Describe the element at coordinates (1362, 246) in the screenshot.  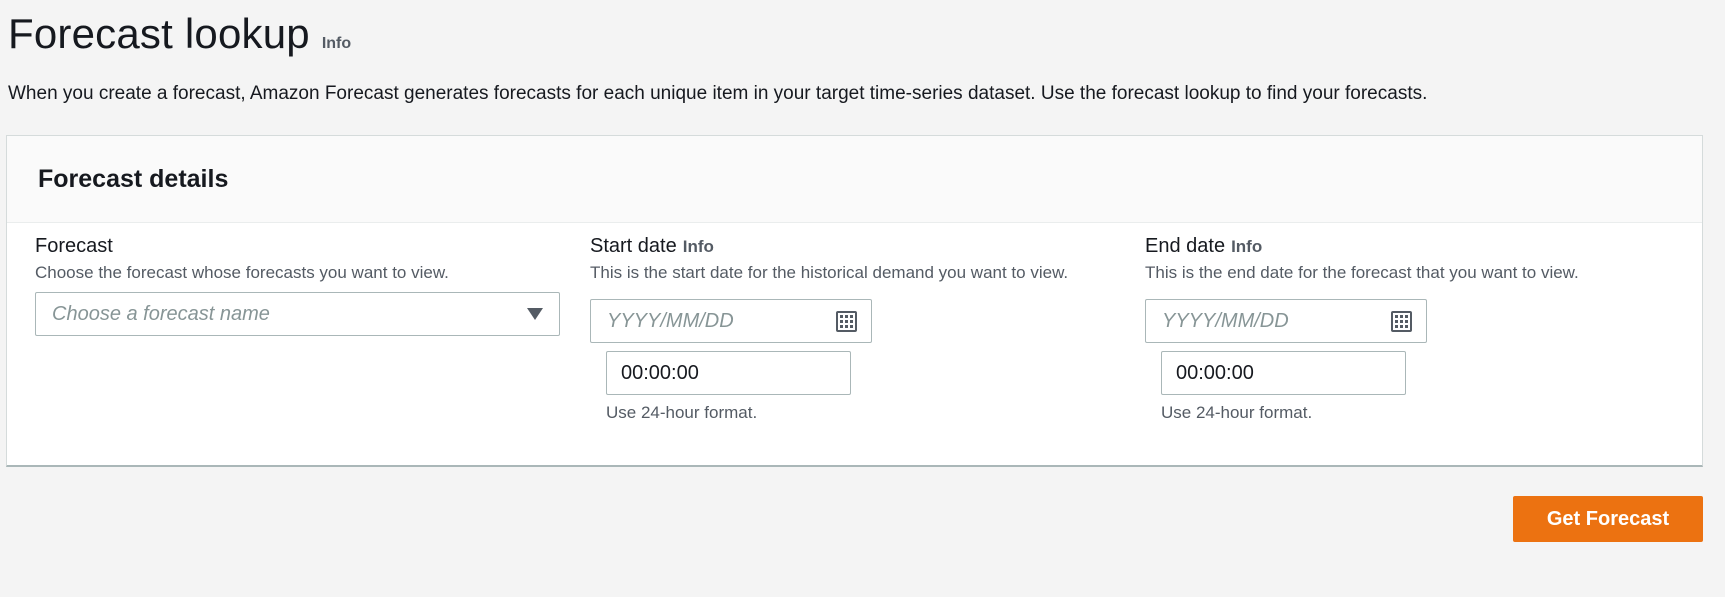
I see `end-date-label: End date Info` at that location.